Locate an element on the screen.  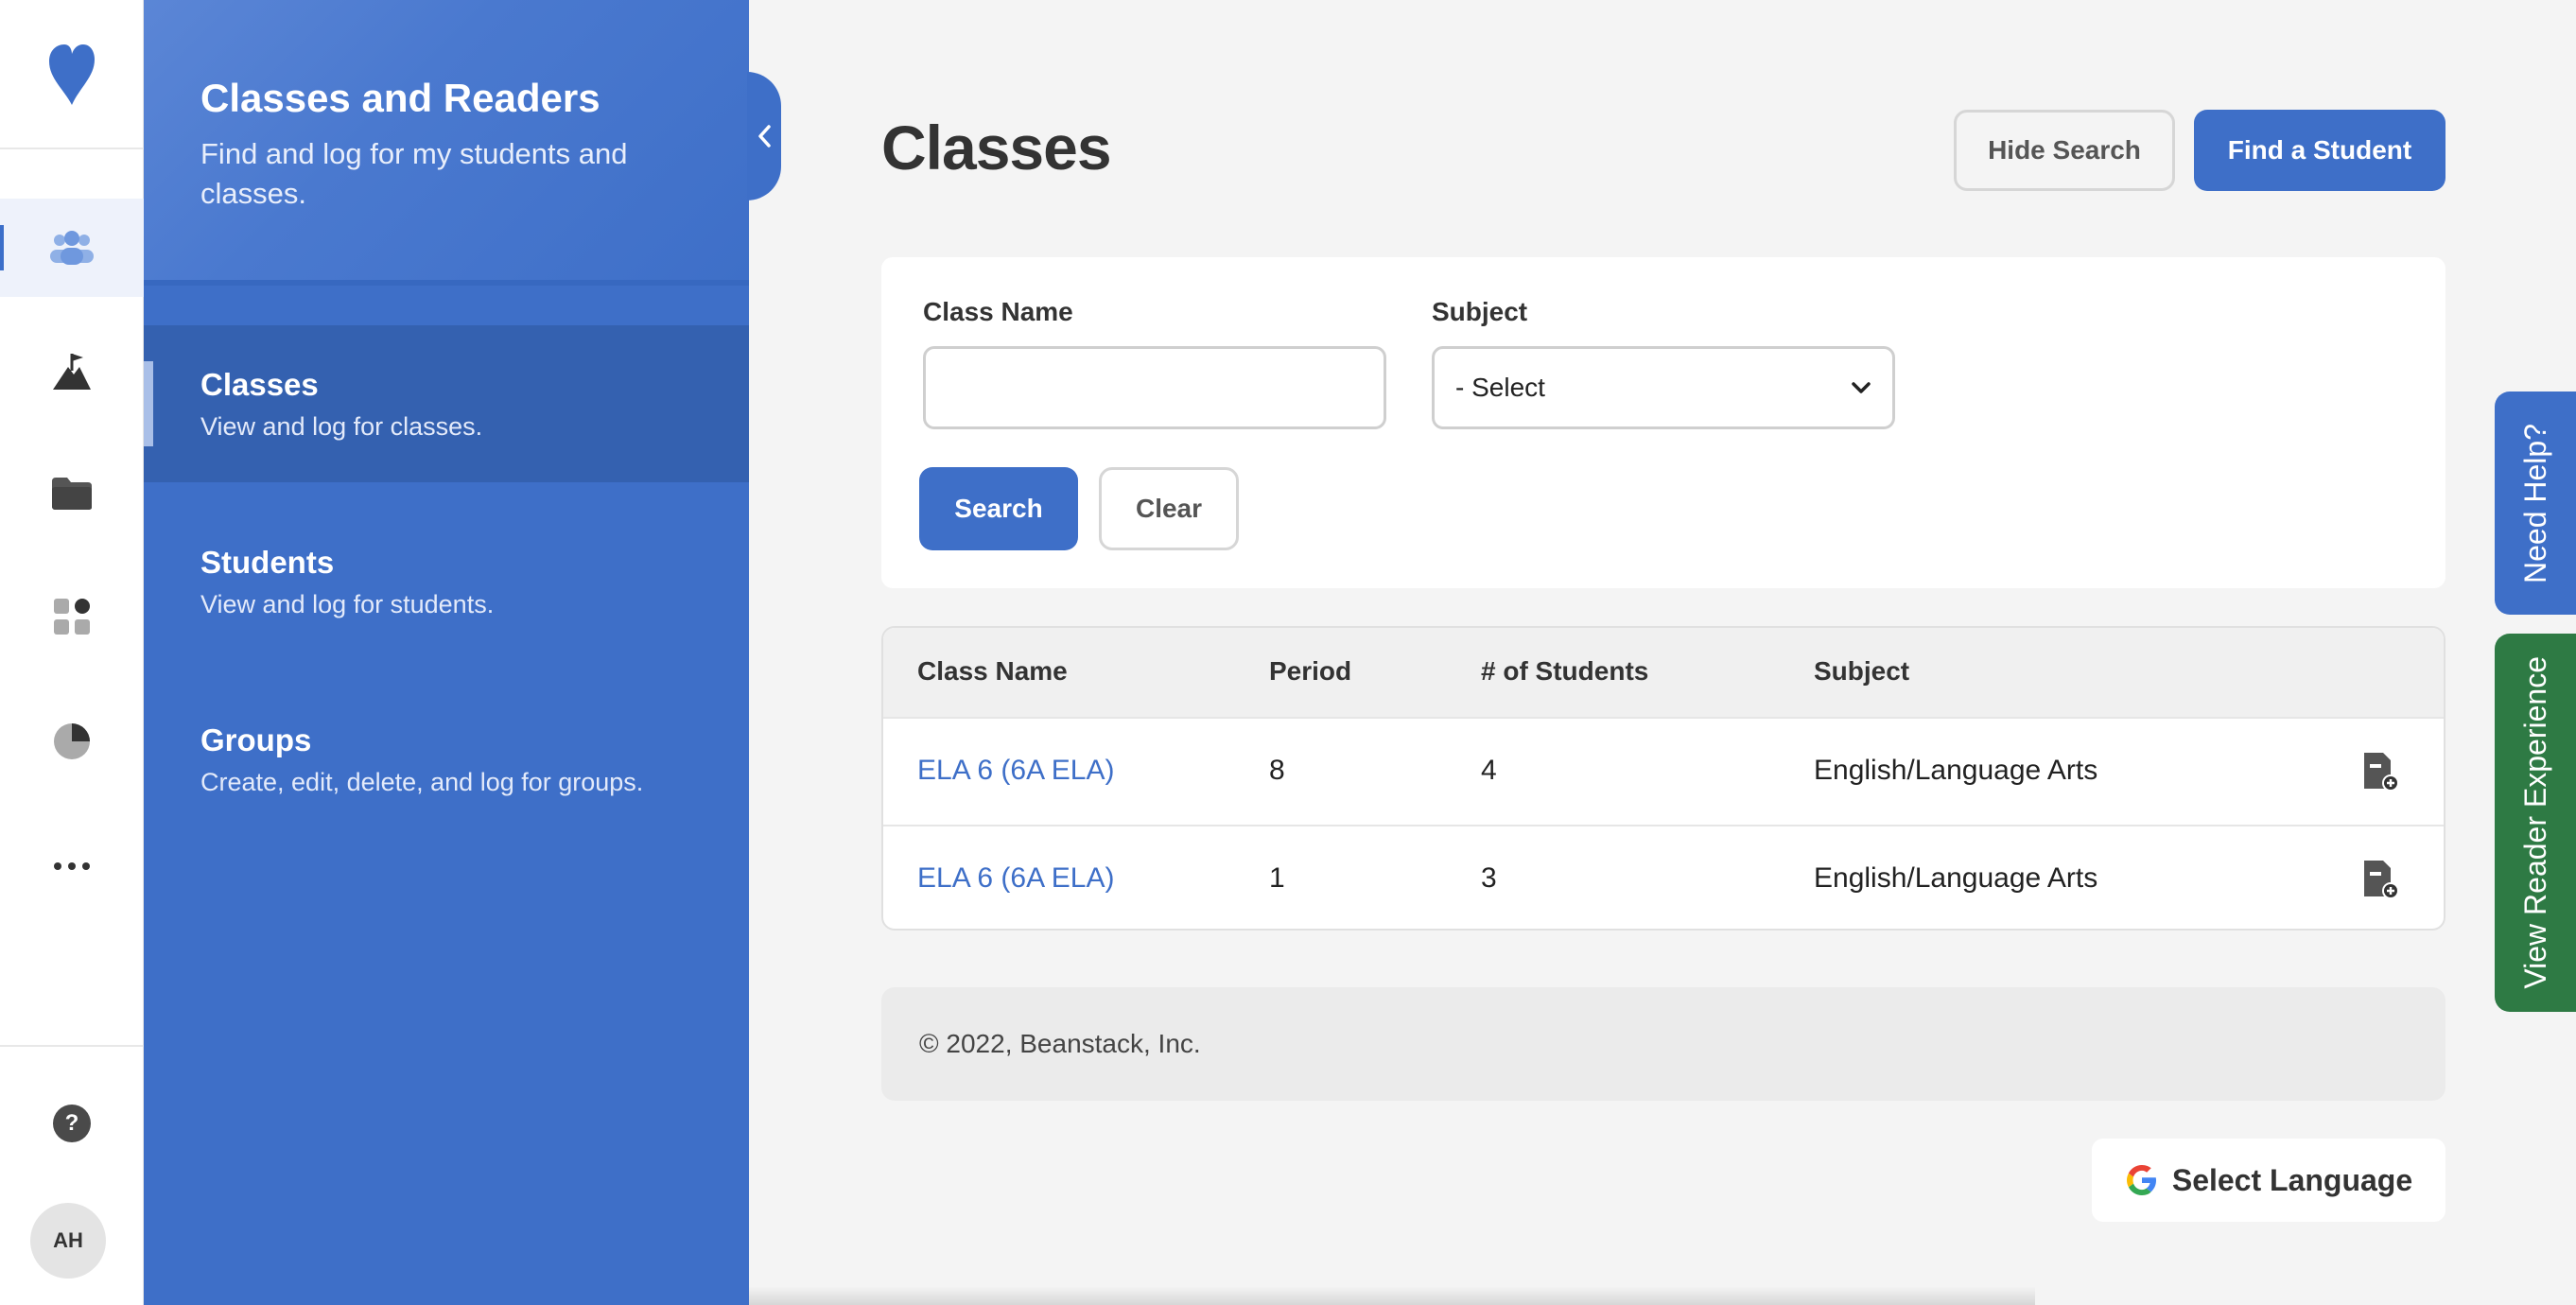
table-row: ELA 6 (6A ELA) 8 4 English/Language Arts is located at coordinates (1663, 771).